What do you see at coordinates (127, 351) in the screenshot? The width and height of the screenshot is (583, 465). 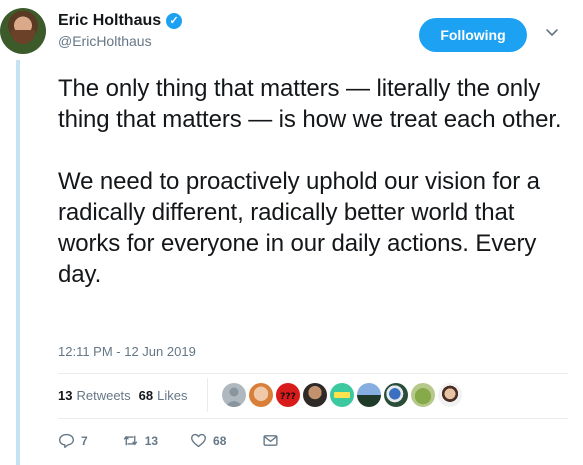 I see `tweet-timestamp: 12:11 PM - 12 Jun 2019` at bounding box center [127, 351].